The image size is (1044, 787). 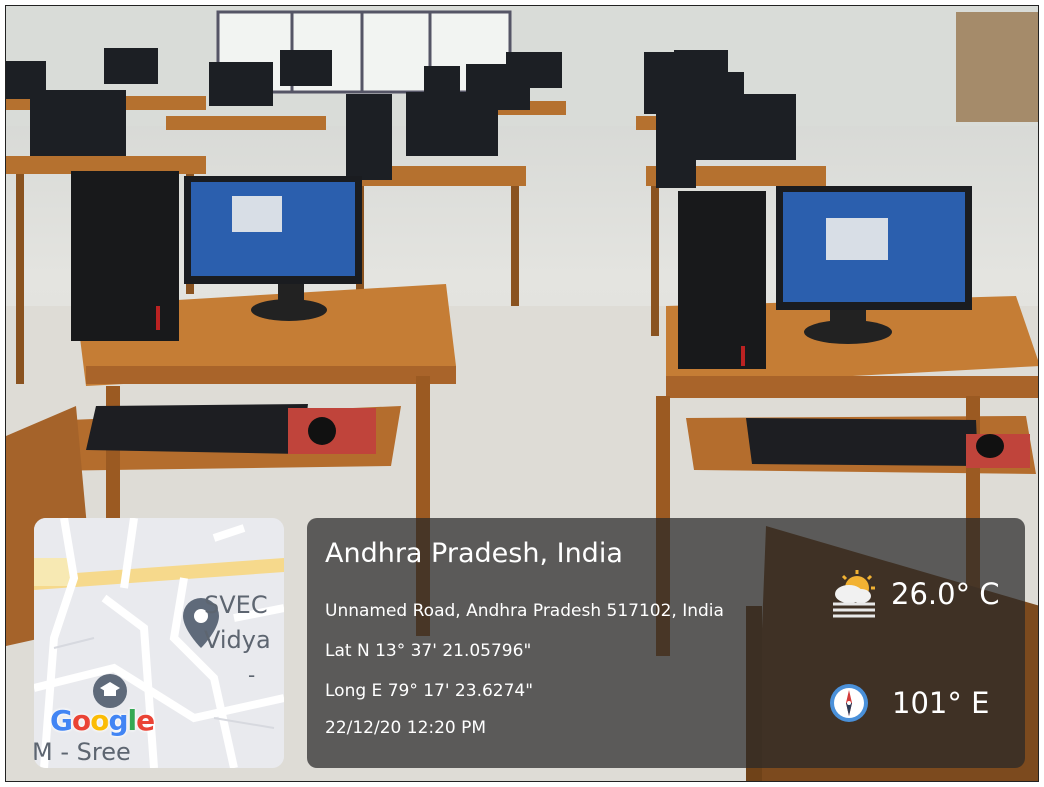 I want to click on graduation-cap-icon, so click(x=110, y=691).